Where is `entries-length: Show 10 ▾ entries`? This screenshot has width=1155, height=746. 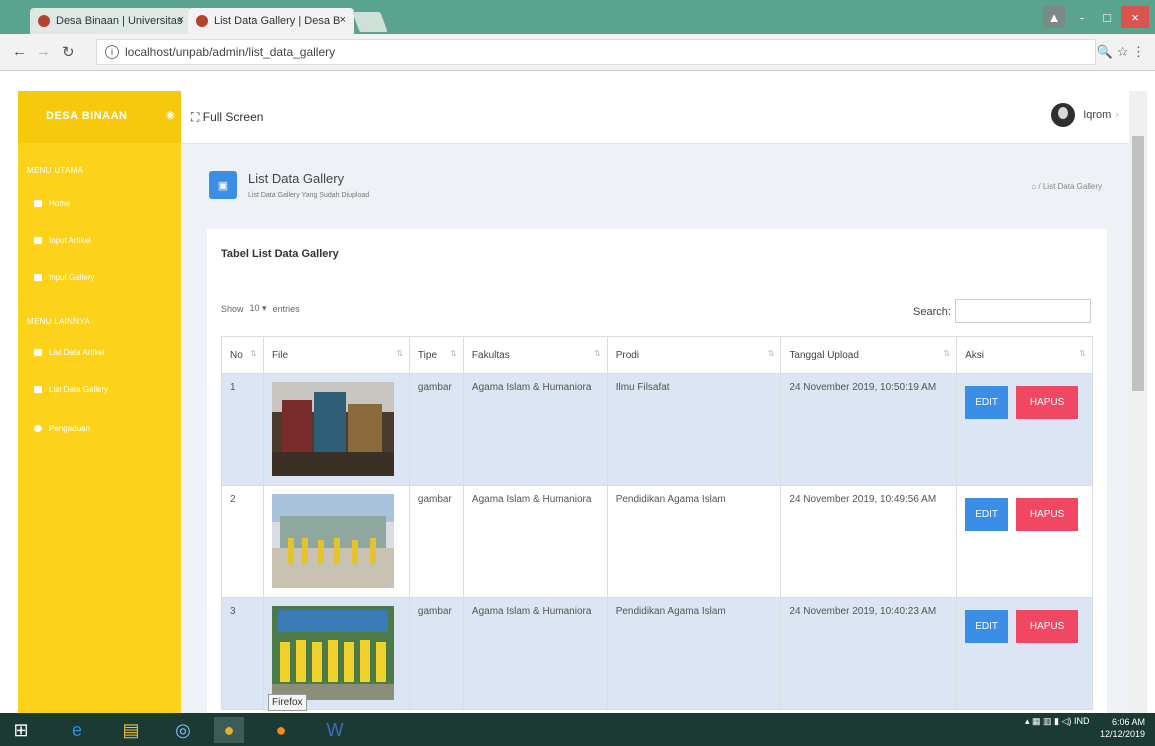
entries-length: Show 10 ▾ entries is located at coordinates (260, 308).